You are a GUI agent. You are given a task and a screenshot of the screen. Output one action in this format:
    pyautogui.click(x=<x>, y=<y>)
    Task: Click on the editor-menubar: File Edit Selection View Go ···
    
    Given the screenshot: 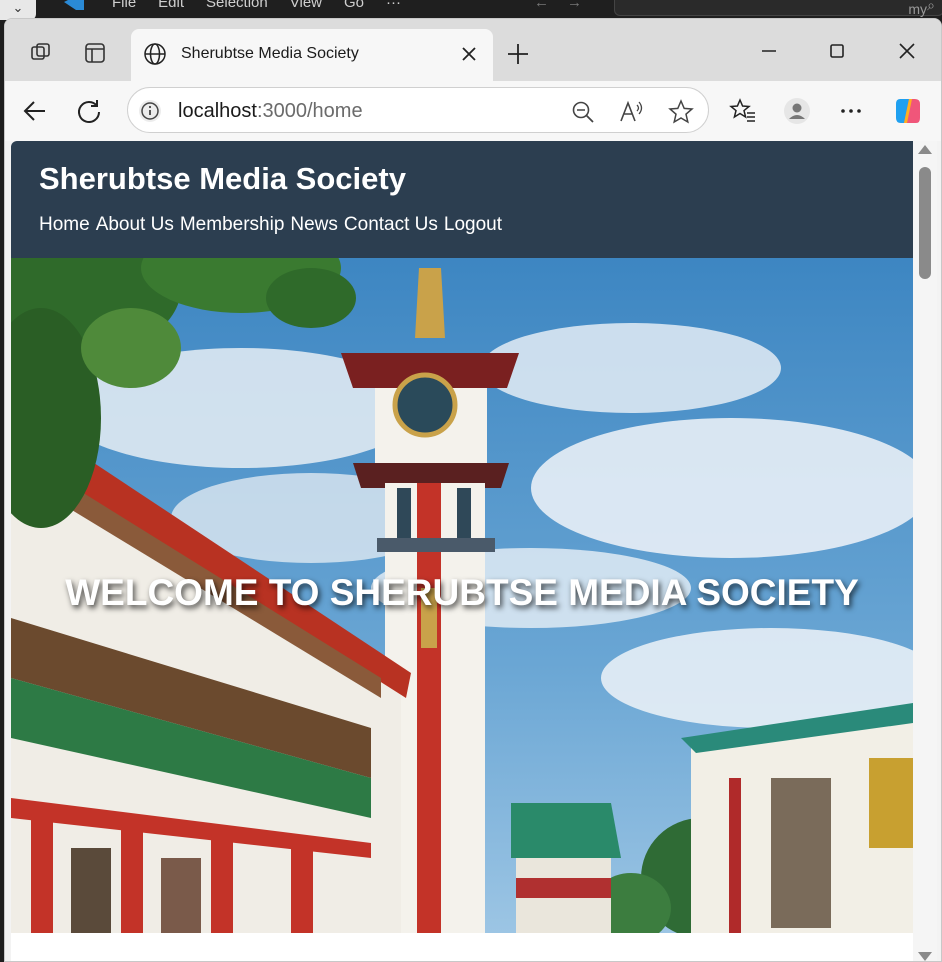 What is the action you would take?
    pyautogui.click(x=256, y=5)
    